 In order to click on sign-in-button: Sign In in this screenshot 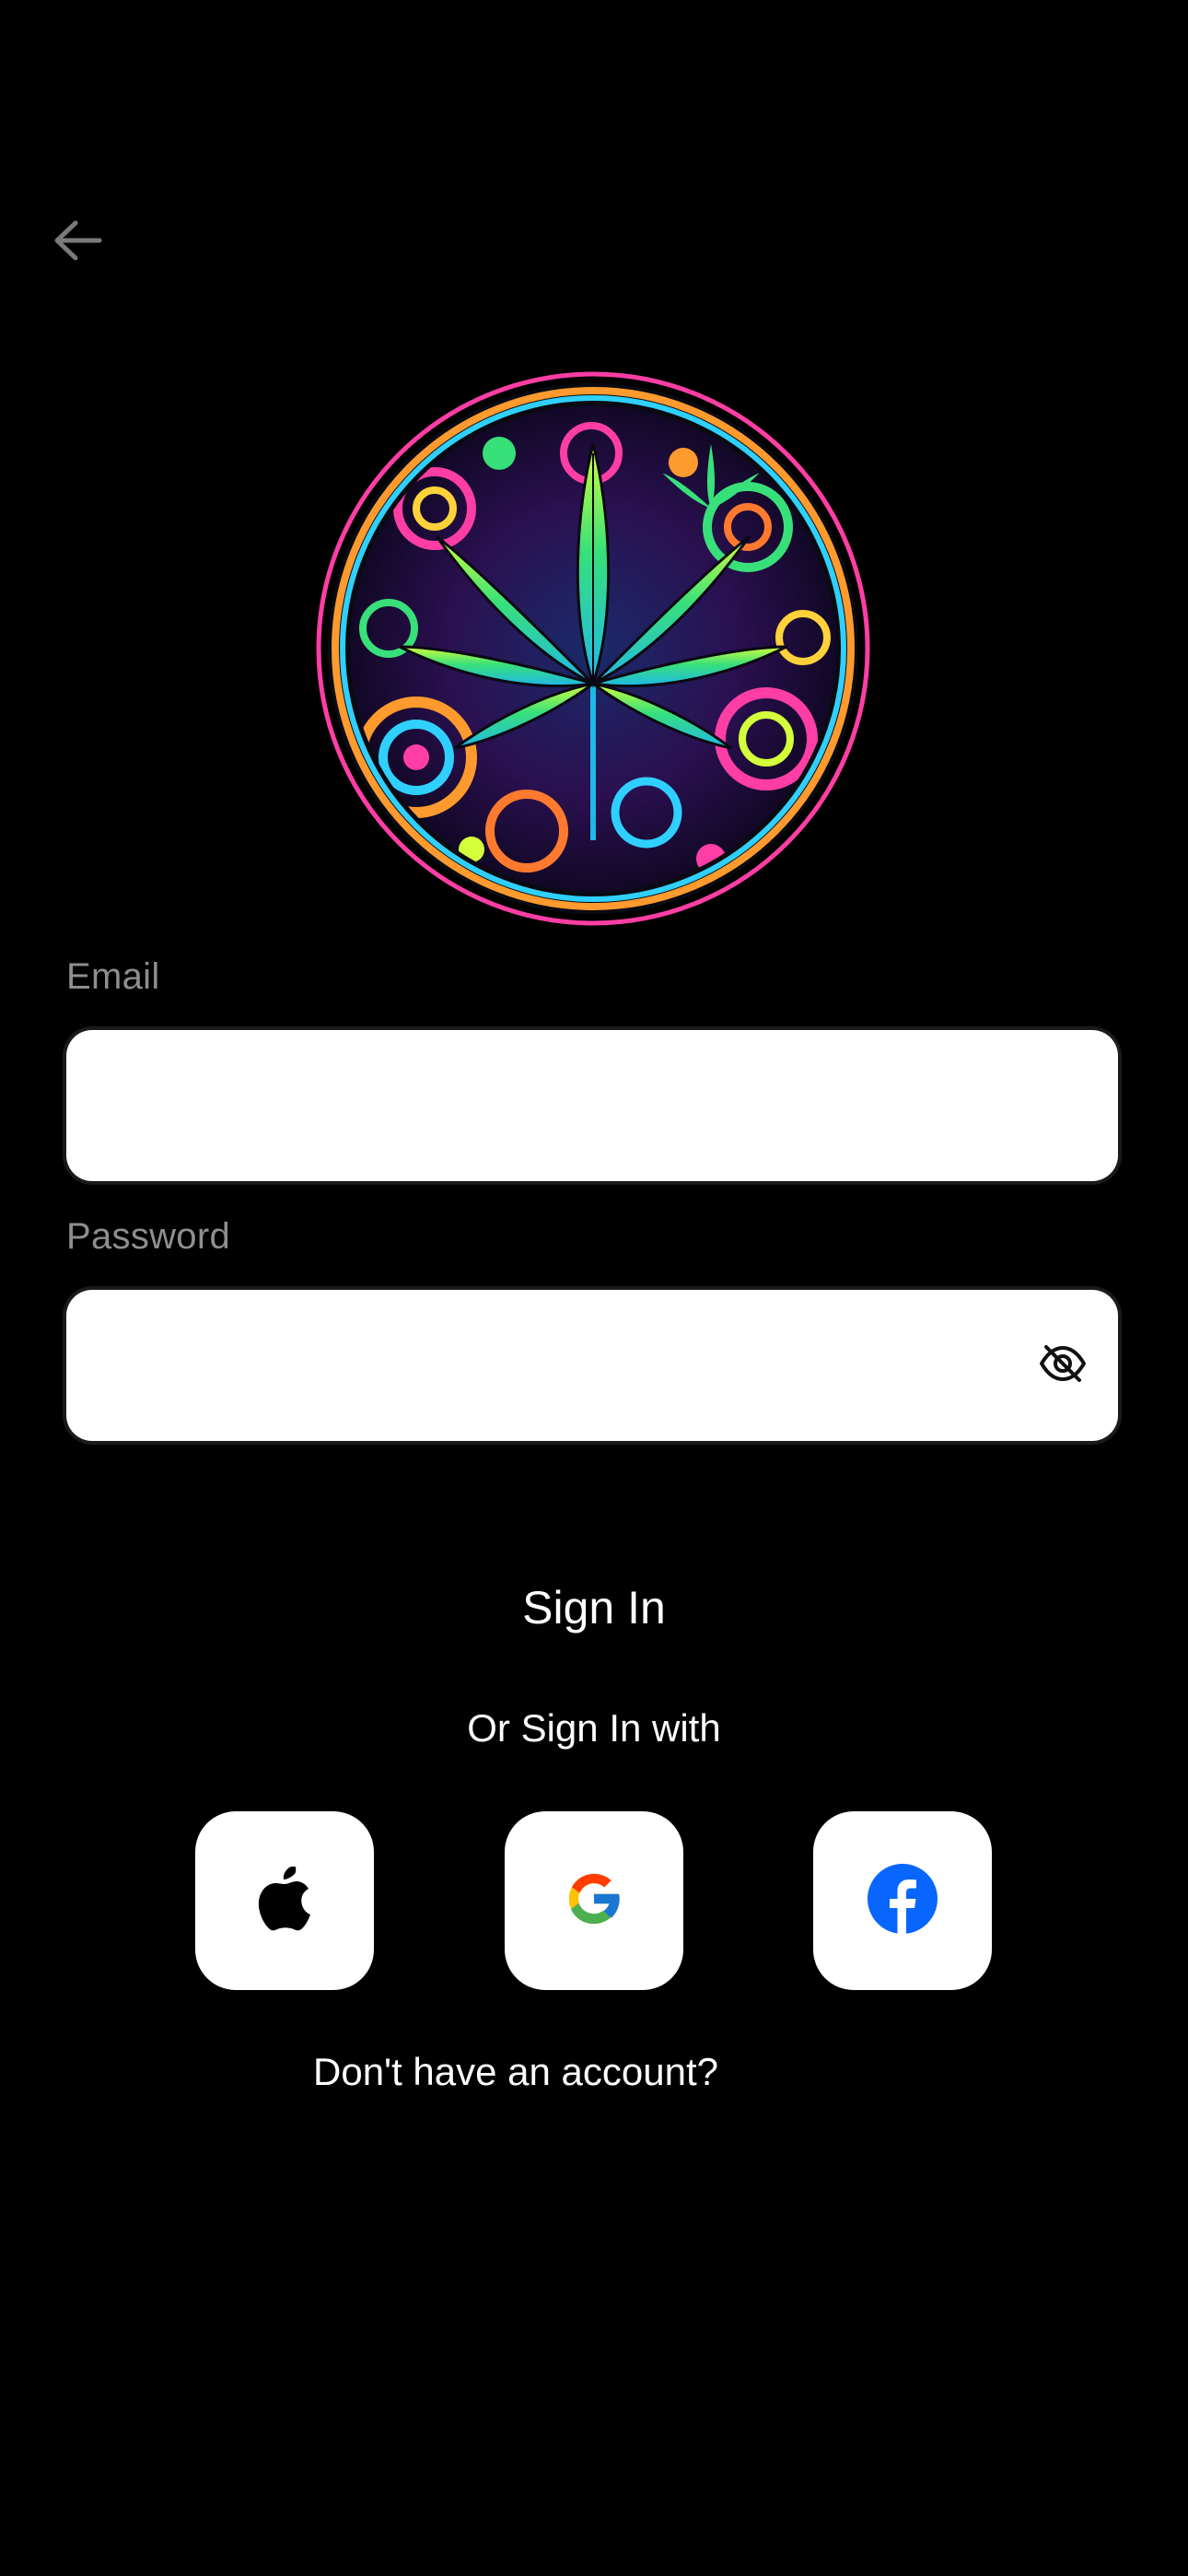, I will do `click(594, 1607)`.